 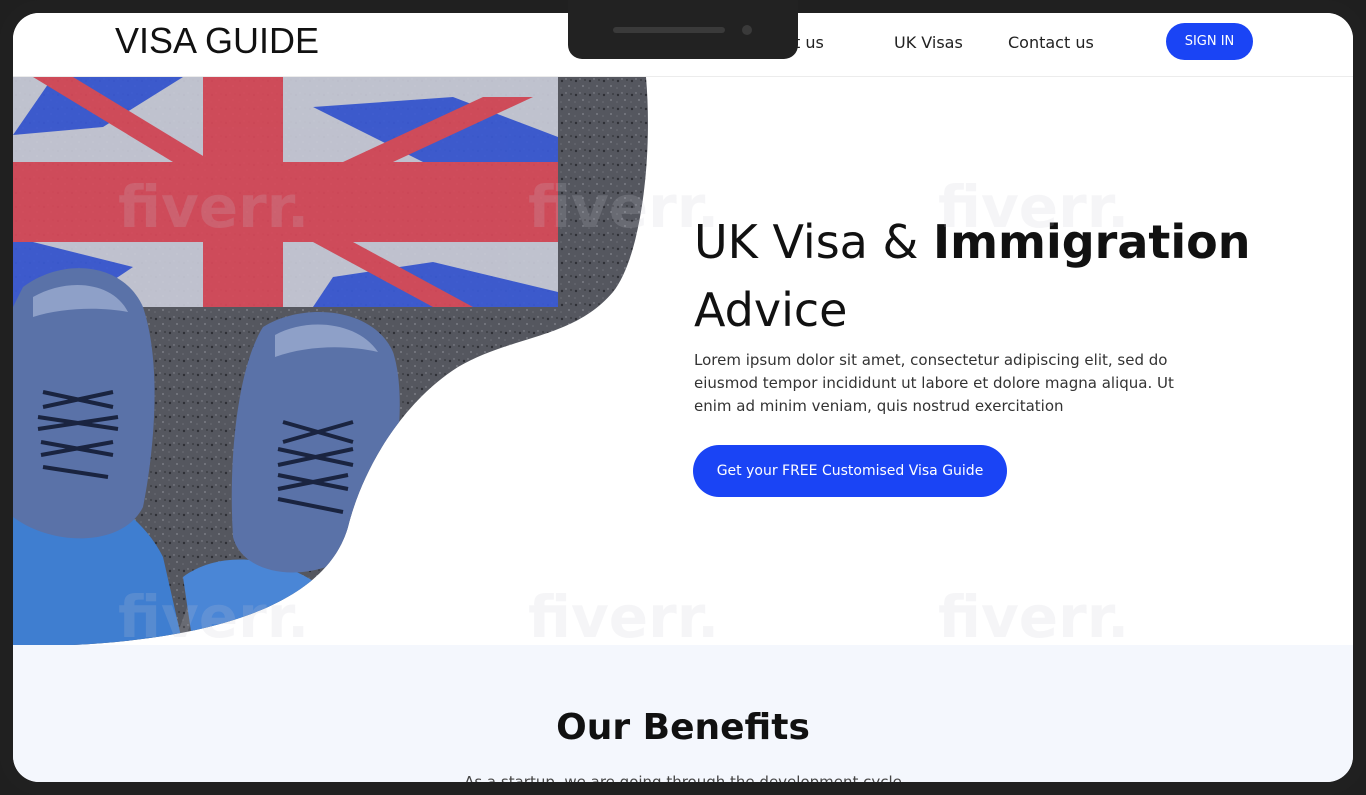 I want to click on camera-icon, so click(x=747, y=30).